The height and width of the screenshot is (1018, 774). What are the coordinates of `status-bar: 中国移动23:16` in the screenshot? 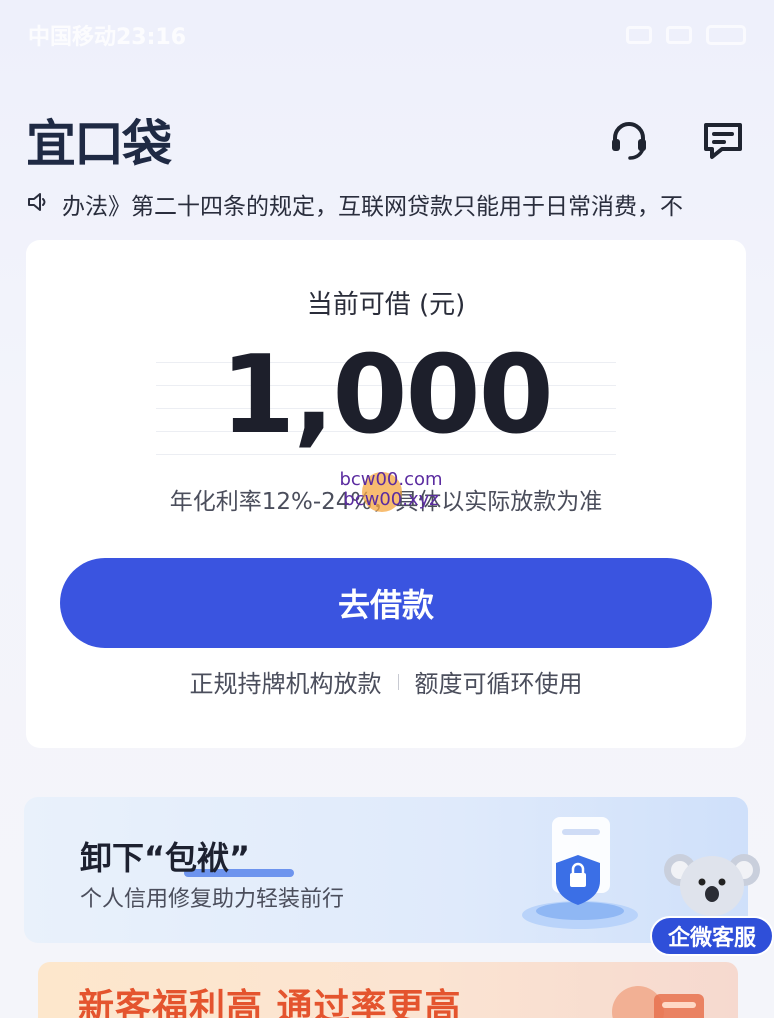 It's located at (387, 35).